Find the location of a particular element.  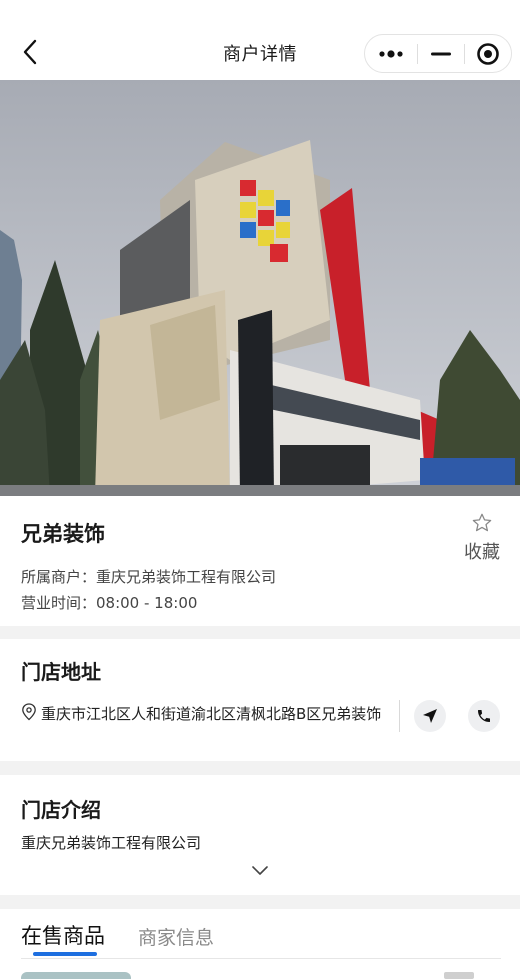

star-outline-icon is located at coordinates (482, 522).